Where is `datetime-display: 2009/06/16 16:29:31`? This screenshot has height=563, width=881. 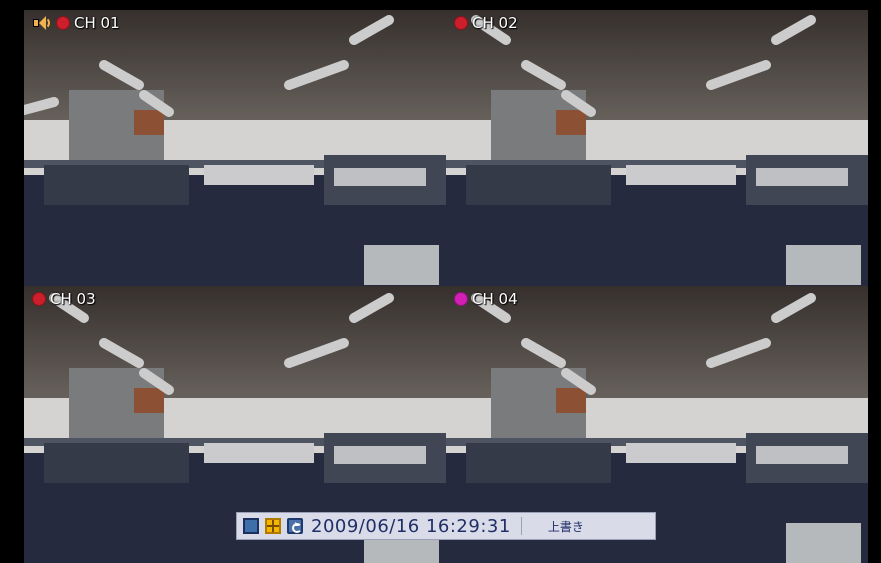
datetime-display: 2009/06/16 16:29:31 is located at coordinates (411, 526).